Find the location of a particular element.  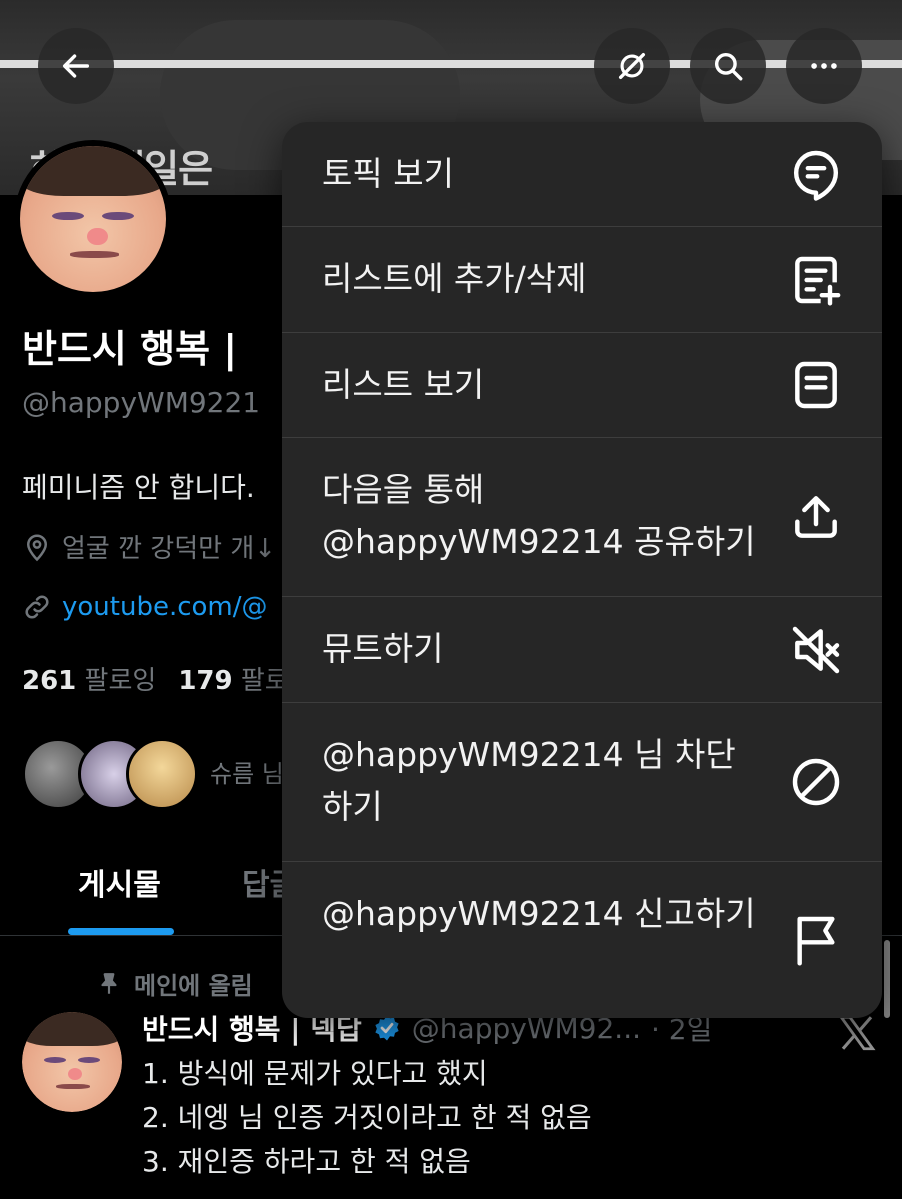

menu-item-report: @happyWM92214 신고하기 is located at coordinates (582, 940).